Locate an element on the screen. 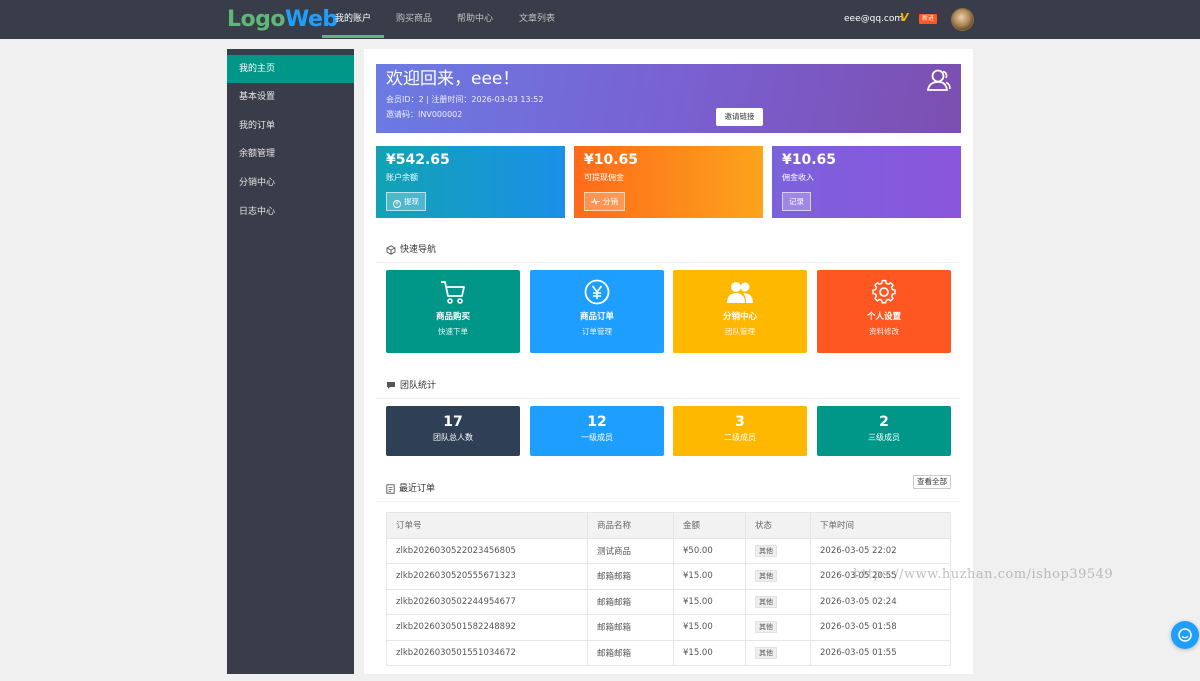  invite-link-button: 邀请链接 is located at coordinates (739, 117).